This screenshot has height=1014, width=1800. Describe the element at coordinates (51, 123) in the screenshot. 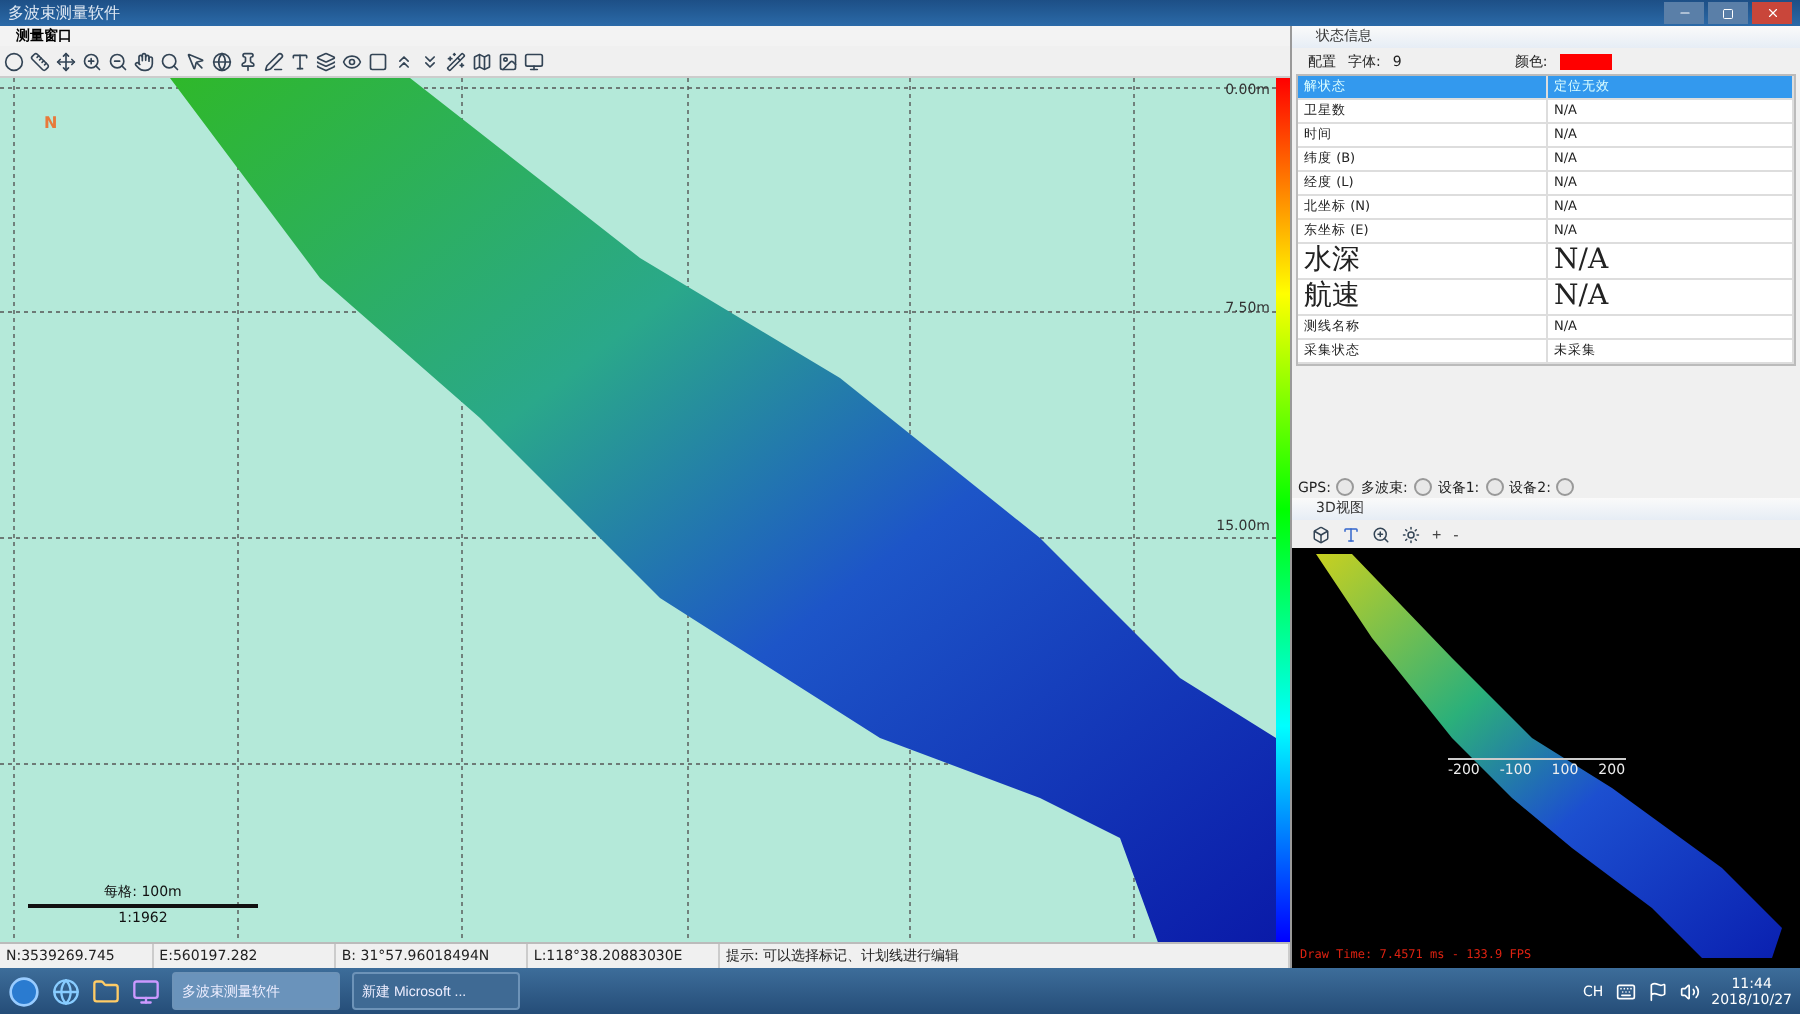

I see `north-arrow-label: N` at that location.